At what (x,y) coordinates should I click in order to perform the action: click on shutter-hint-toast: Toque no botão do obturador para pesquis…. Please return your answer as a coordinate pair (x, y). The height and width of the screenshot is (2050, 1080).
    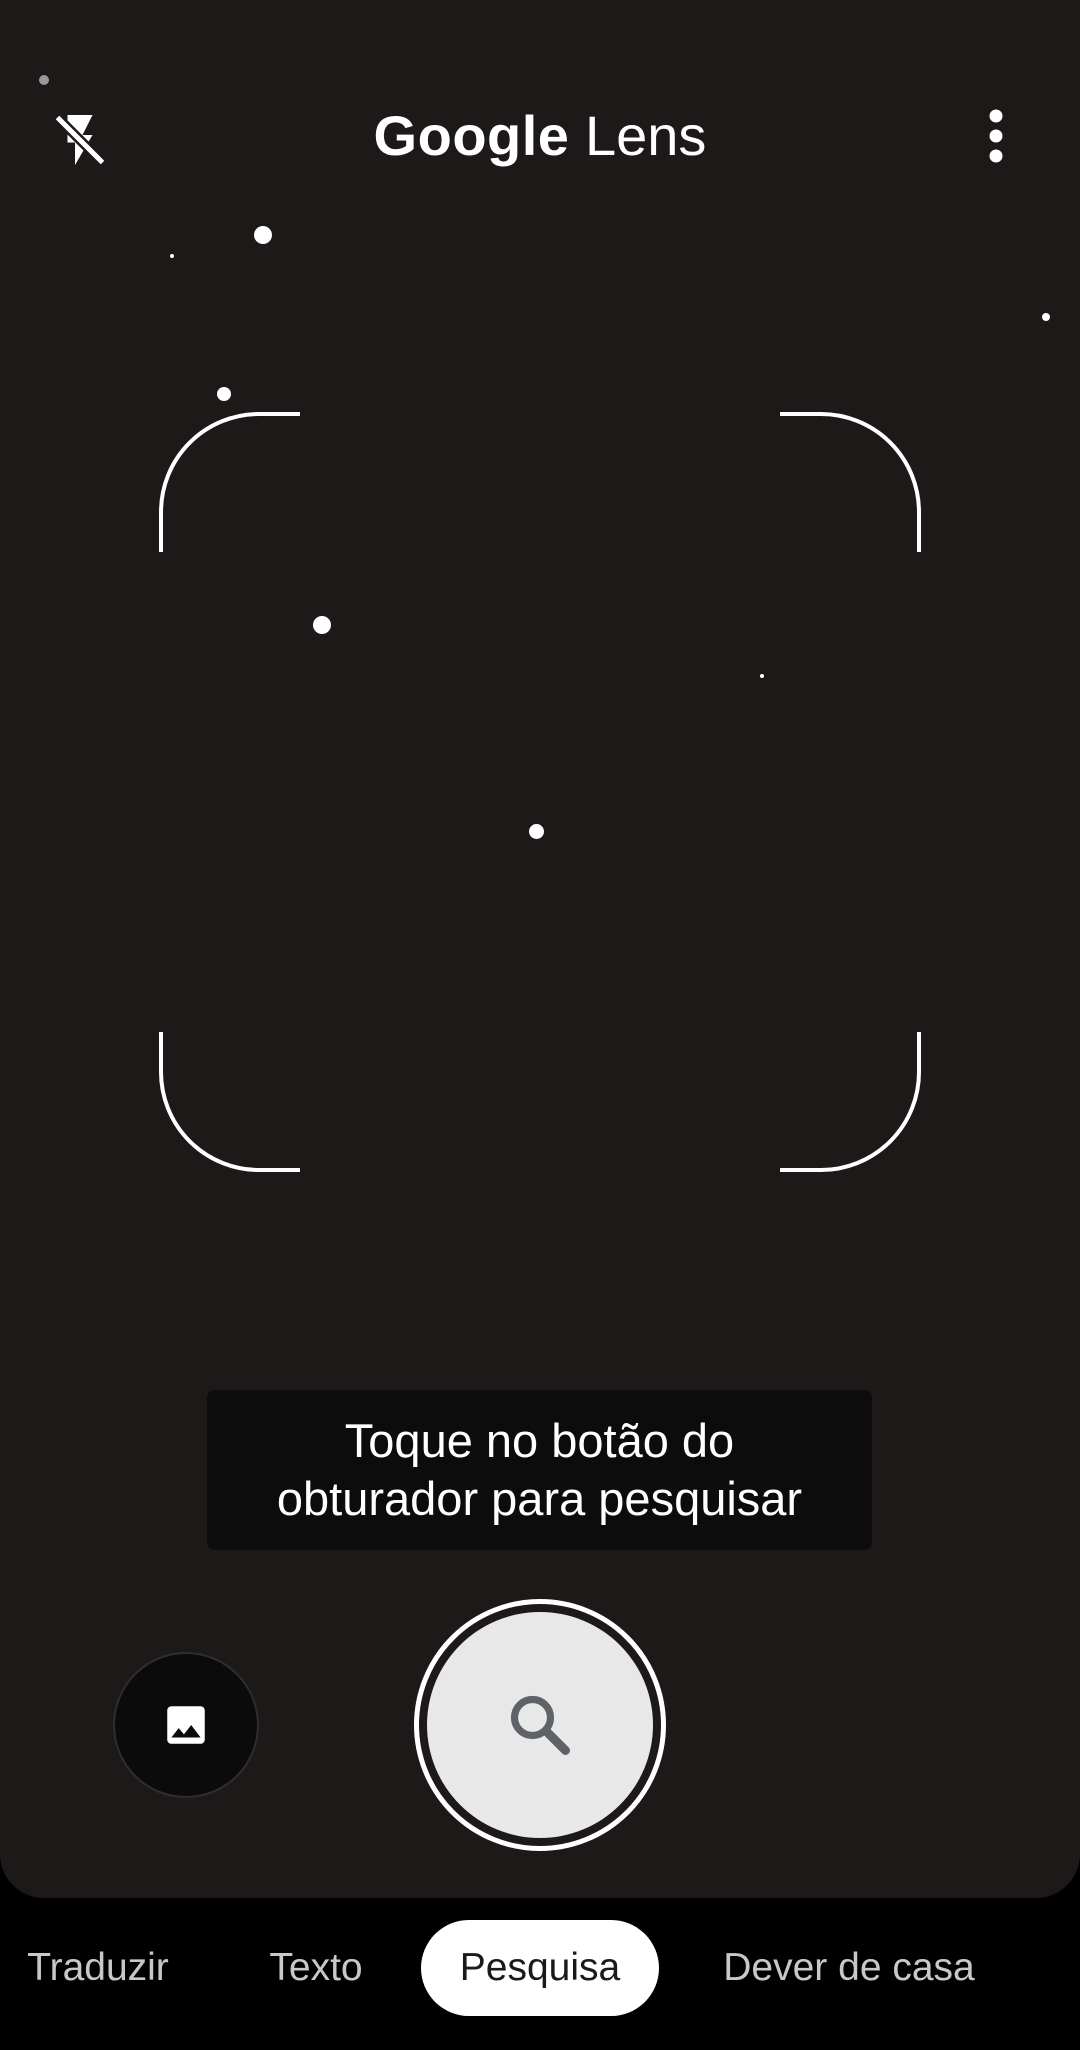
    Looking at the image, I should click on (539, 1470).